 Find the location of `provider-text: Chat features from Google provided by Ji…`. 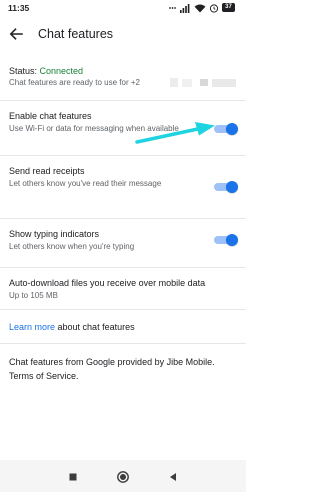

provider-text: Chat features from Google provided by Ji… is located at coordinates (112, 369).